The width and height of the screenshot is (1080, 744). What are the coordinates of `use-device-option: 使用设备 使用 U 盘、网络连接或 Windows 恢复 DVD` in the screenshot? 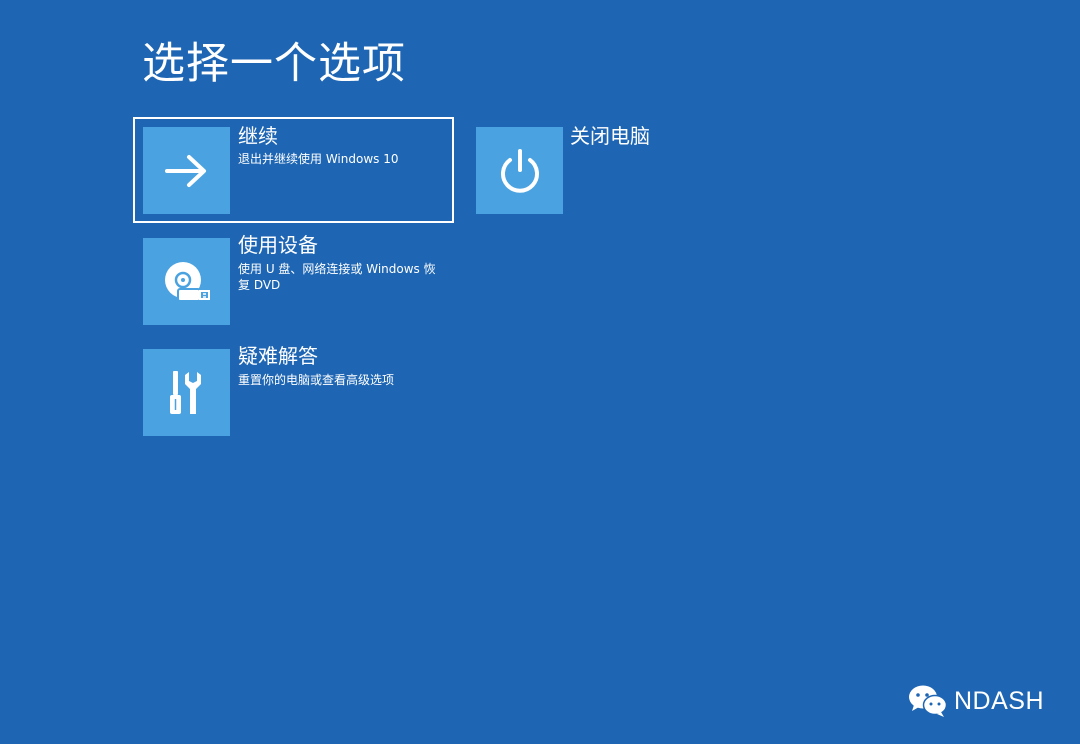 It's located at (293, 281).